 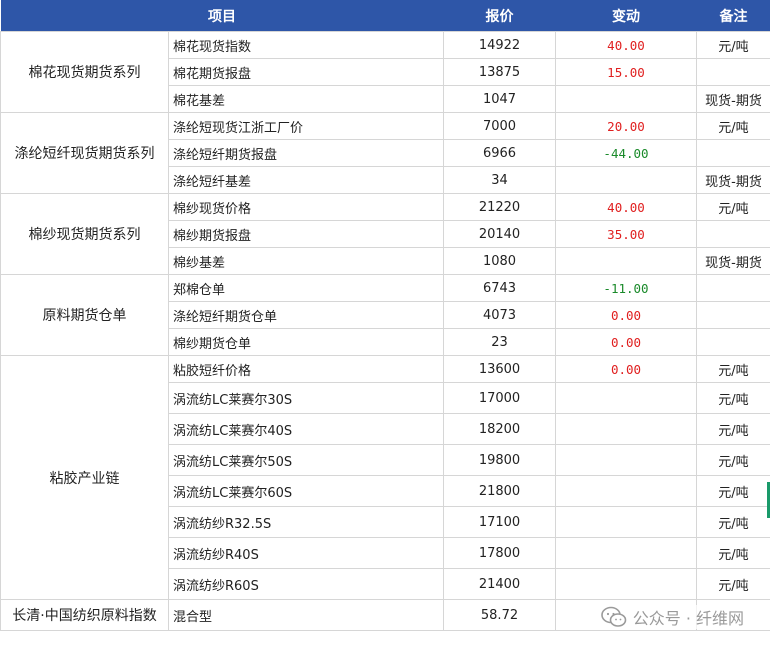 I want to click on item-name: 郑棉仓单, so click(x=306, y=288).